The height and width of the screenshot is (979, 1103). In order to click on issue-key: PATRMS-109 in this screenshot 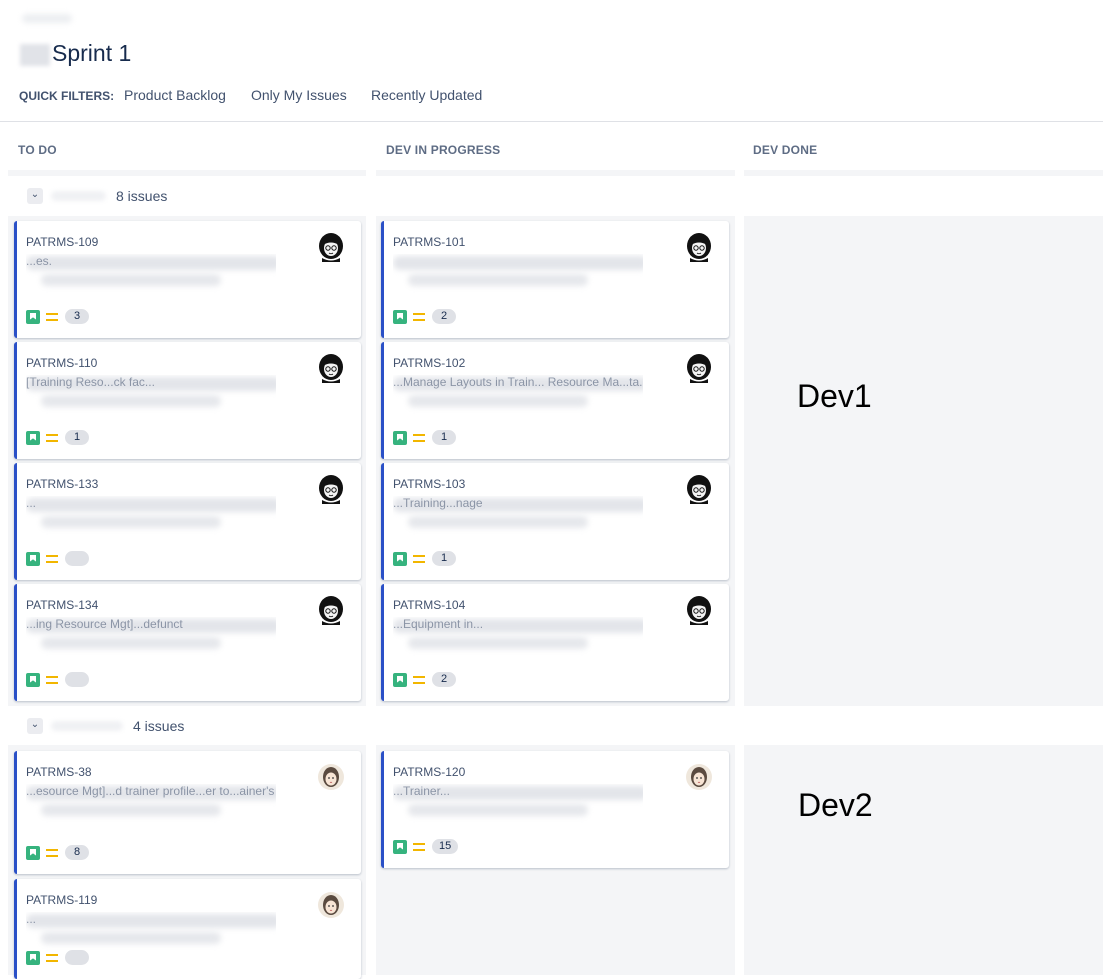, I will do `click(62, 242)`.